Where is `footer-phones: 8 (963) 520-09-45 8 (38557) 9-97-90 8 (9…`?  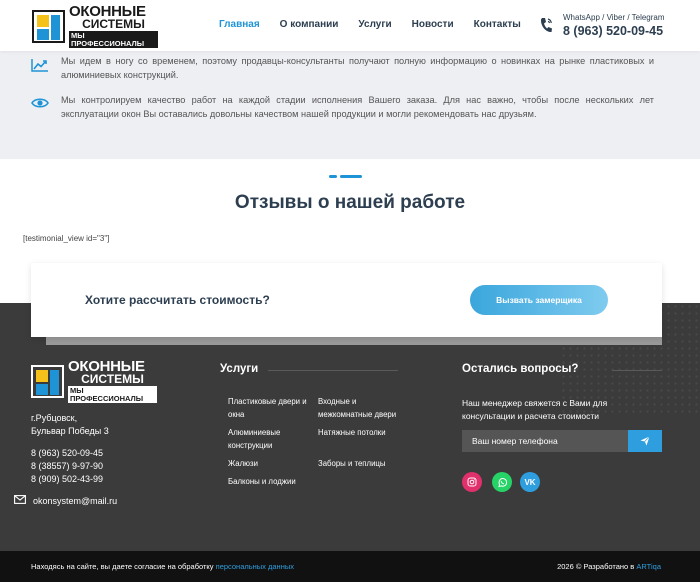 footer-phones: 8 (963) 520-09-45 8 (38557) 9-97-90 8 (9… is located at coordinates (67, 466).